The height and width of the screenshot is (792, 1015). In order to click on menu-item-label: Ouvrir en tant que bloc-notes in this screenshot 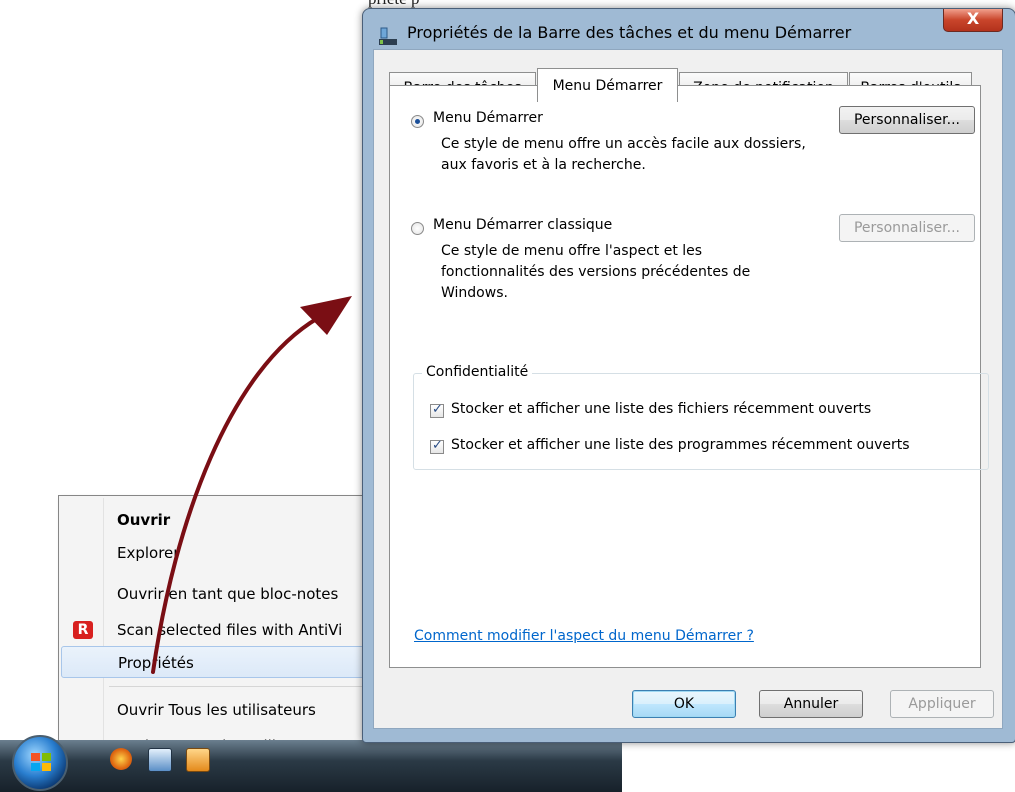, I will do `click(228, 594)`.